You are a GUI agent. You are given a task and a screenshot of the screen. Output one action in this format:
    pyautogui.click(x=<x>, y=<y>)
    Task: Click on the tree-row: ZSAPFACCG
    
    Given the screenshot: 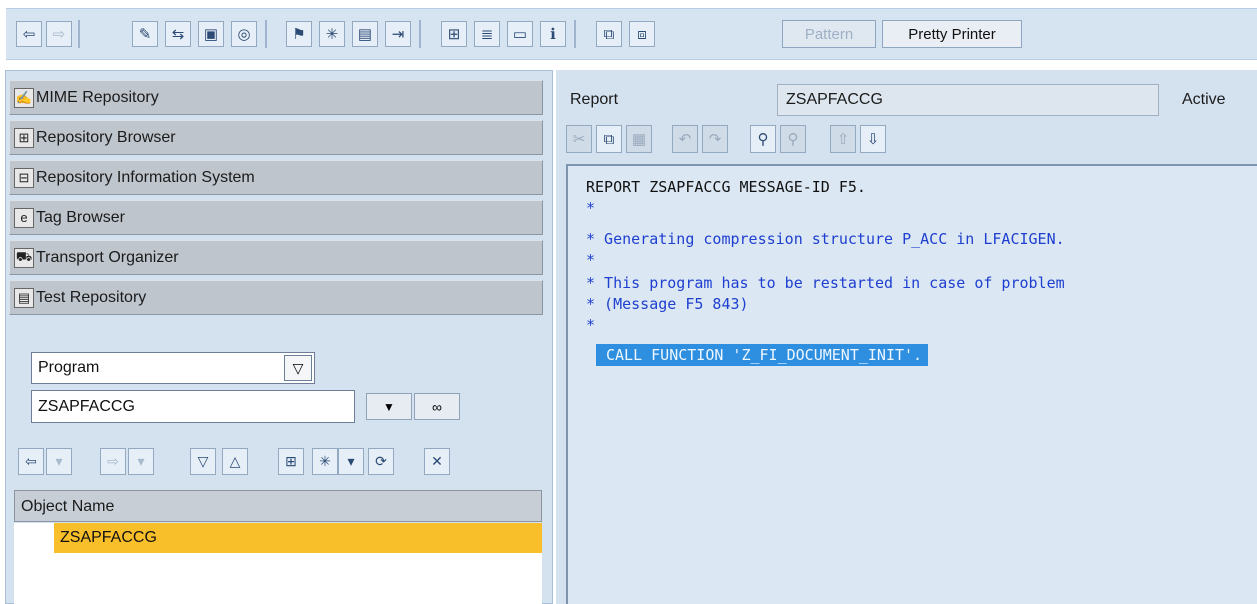 What is the action you would take?
    pyautogui.click(x=278, y=538)
    